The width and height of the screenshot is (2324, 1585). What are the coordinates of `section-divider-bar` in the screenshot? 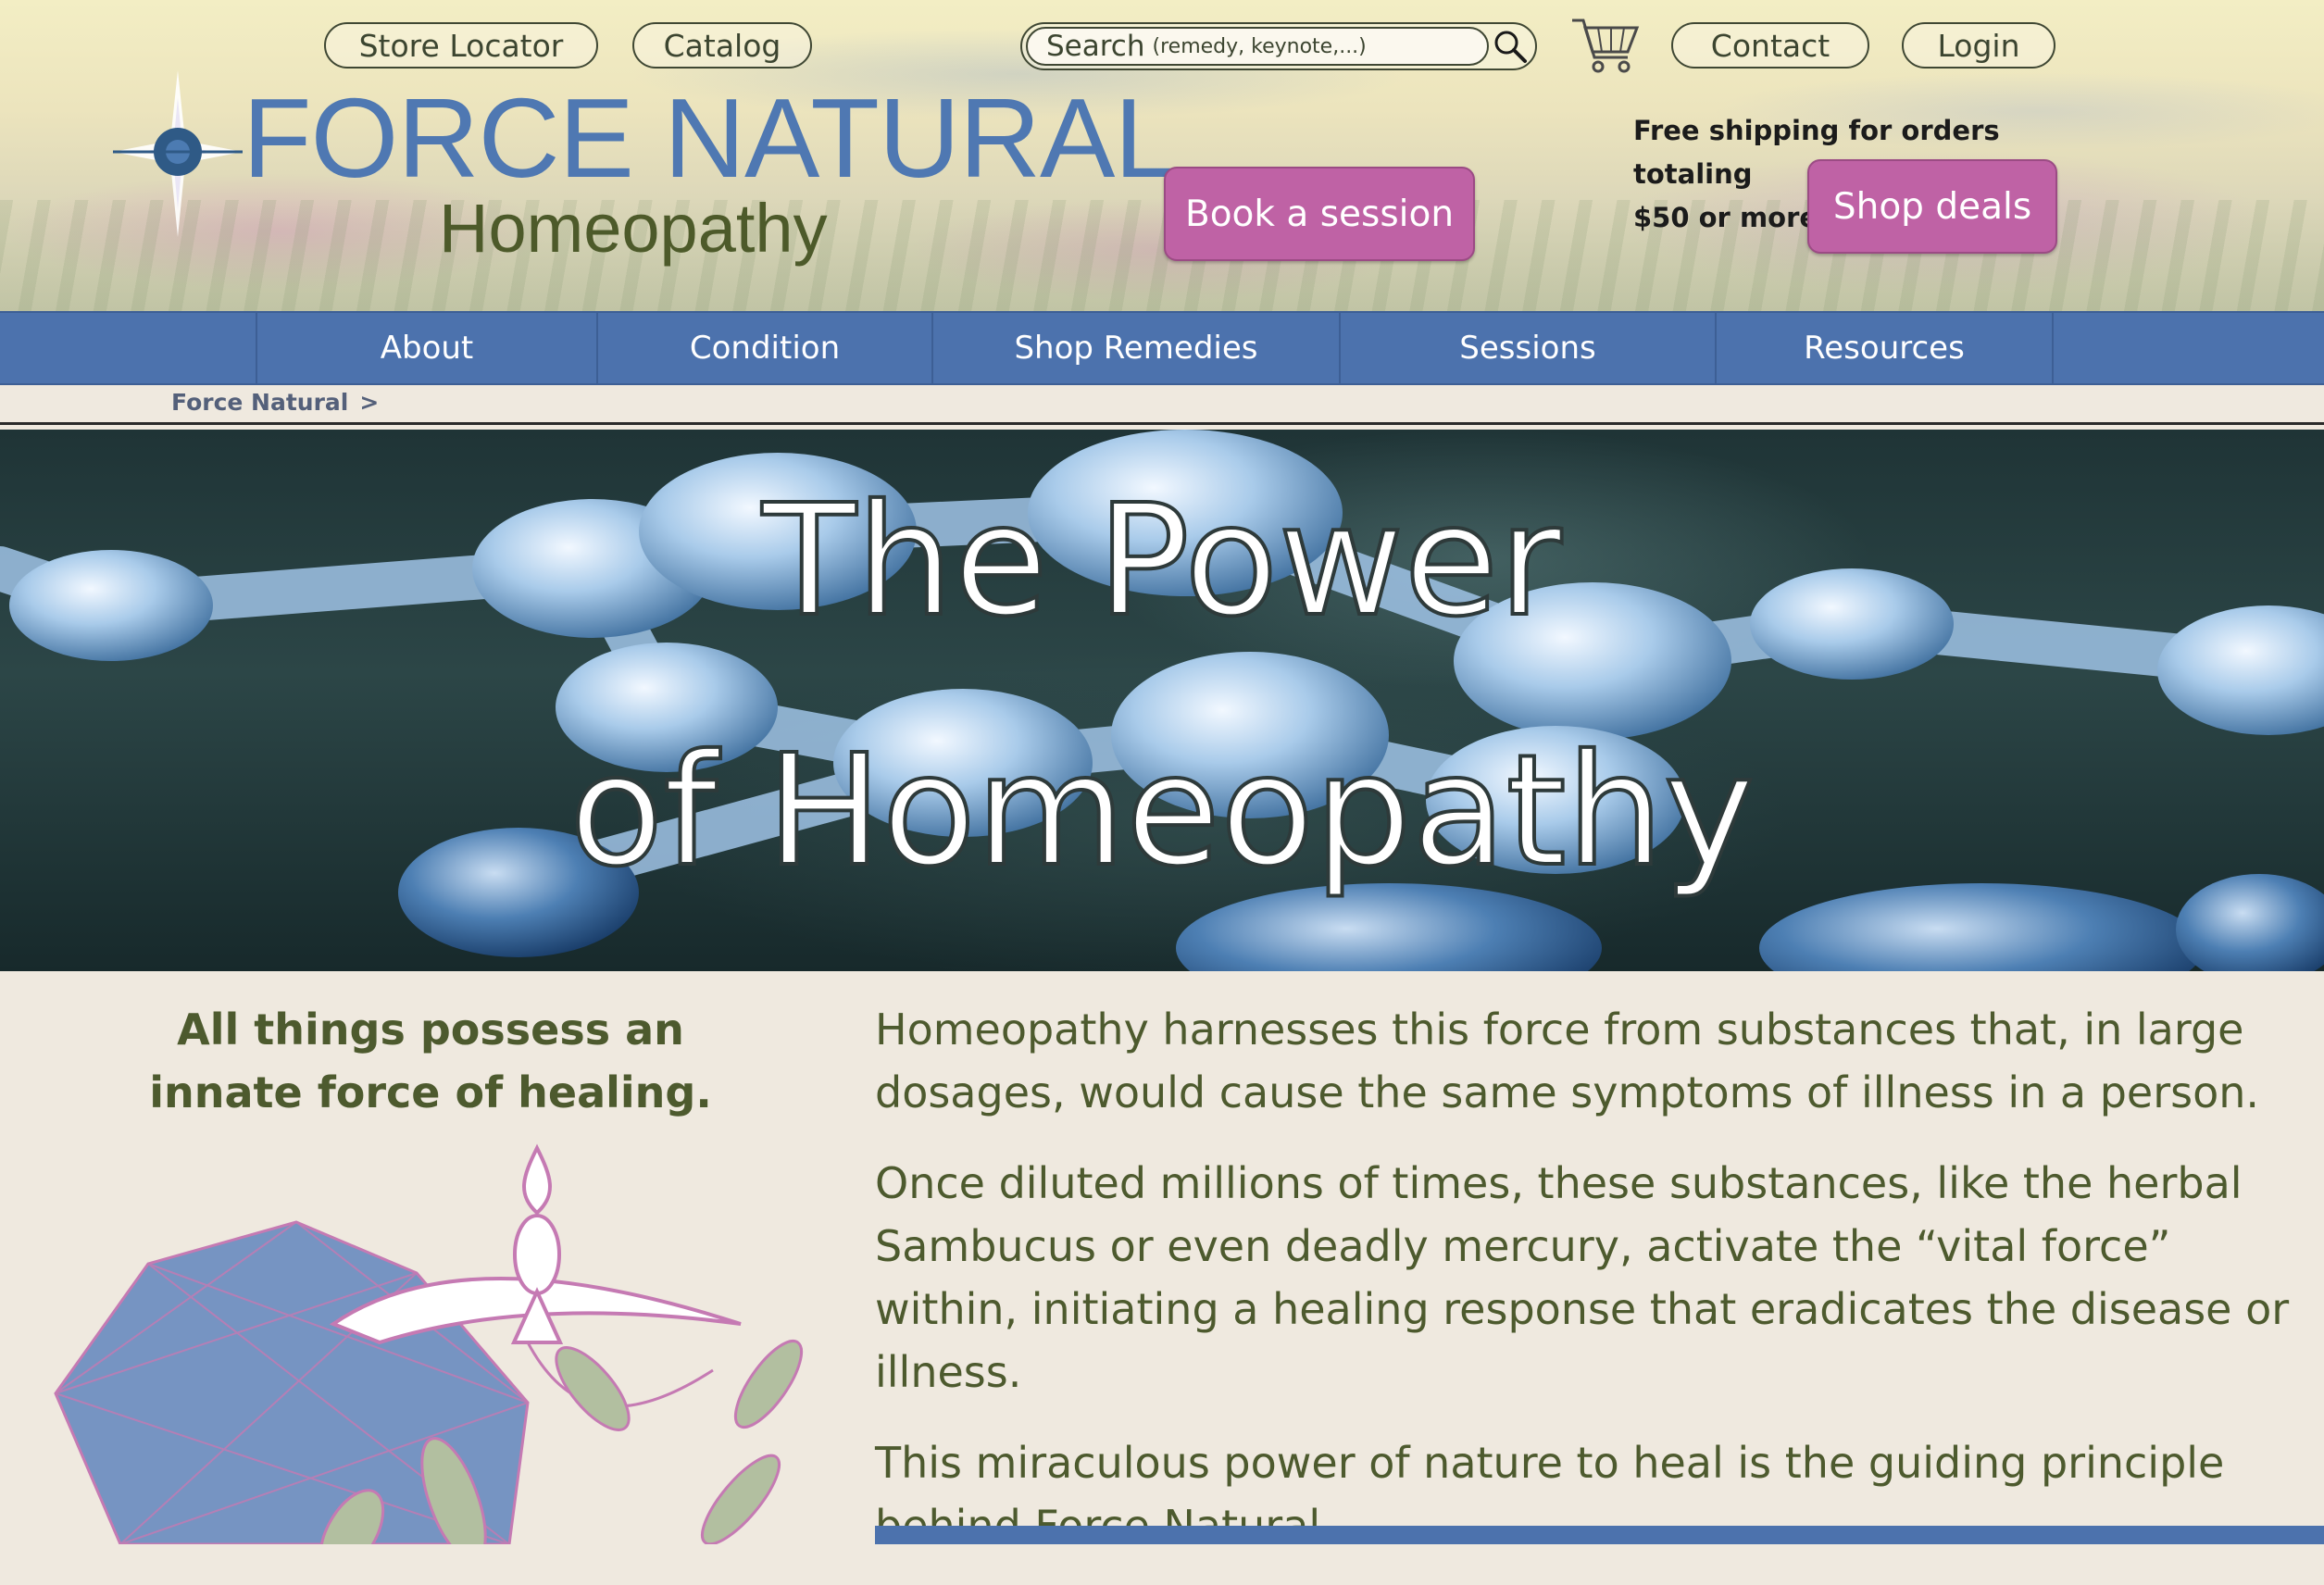 It's located at (1599, 1535).